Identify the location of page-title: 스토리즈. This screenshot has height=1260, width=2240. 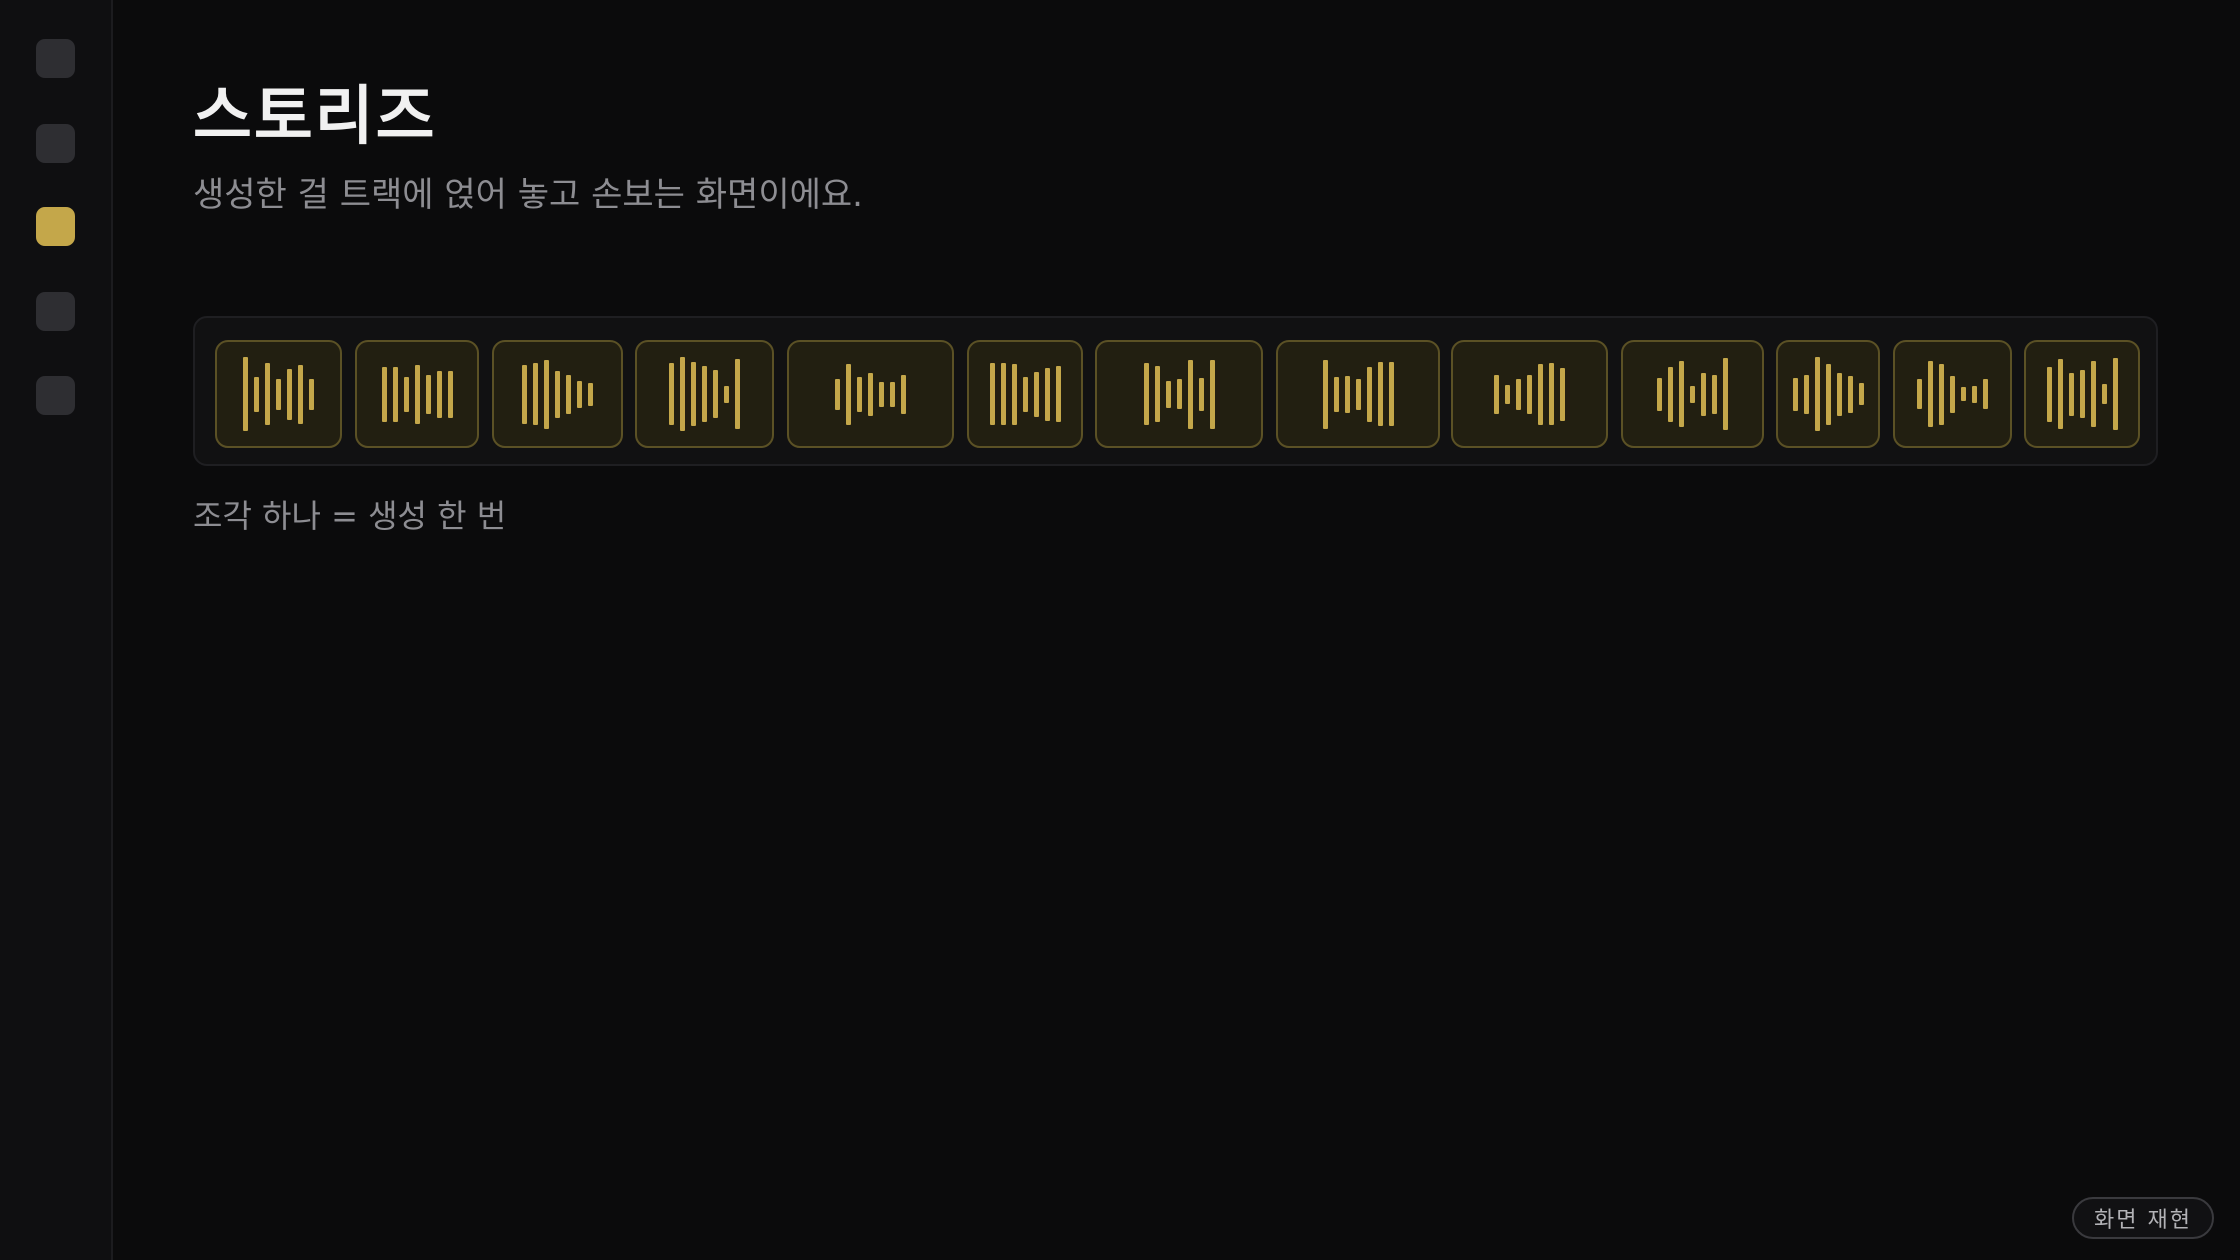
(315, 117).